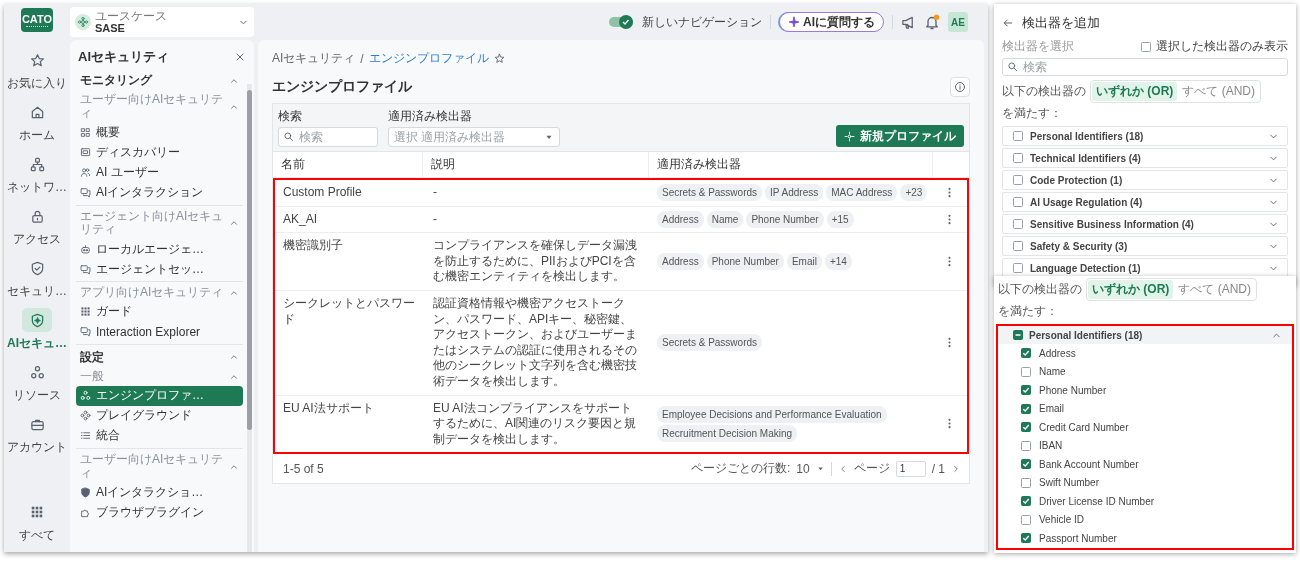  What do you see at coordinates (92, 357) in the screenshot?
I see `section-heading: 設定` at bounding box center [92, 357].